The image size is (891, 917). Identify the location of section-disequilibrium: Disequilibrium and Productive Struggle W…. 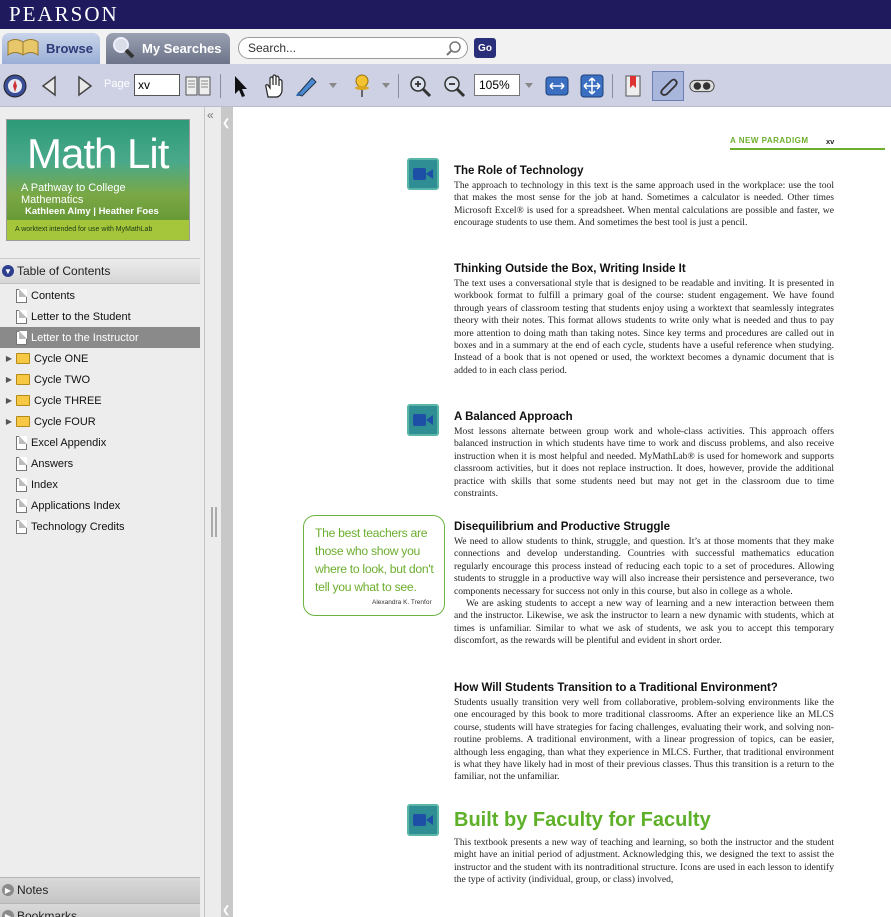
(644, 584).